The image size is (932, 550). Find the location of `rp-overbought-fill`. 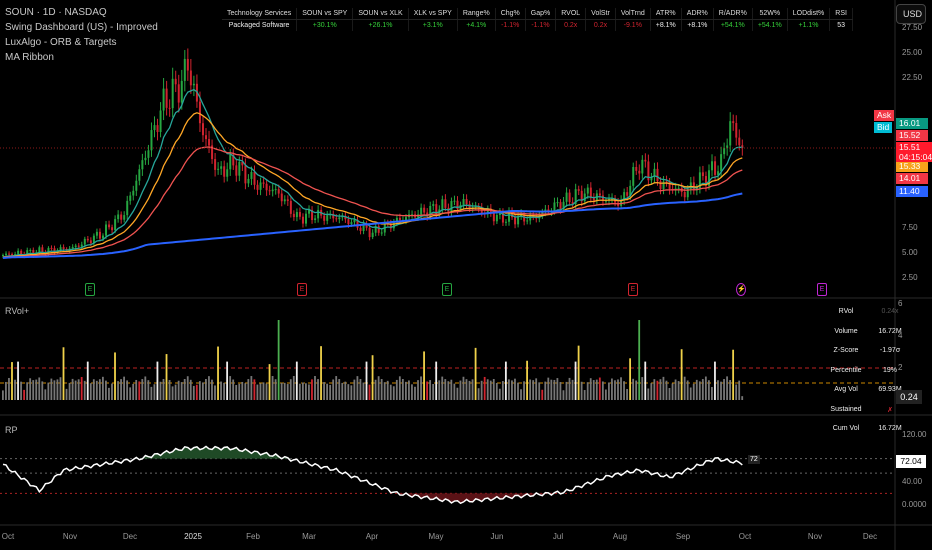

rp-overbought-fill is located at coordinates (373, 452).